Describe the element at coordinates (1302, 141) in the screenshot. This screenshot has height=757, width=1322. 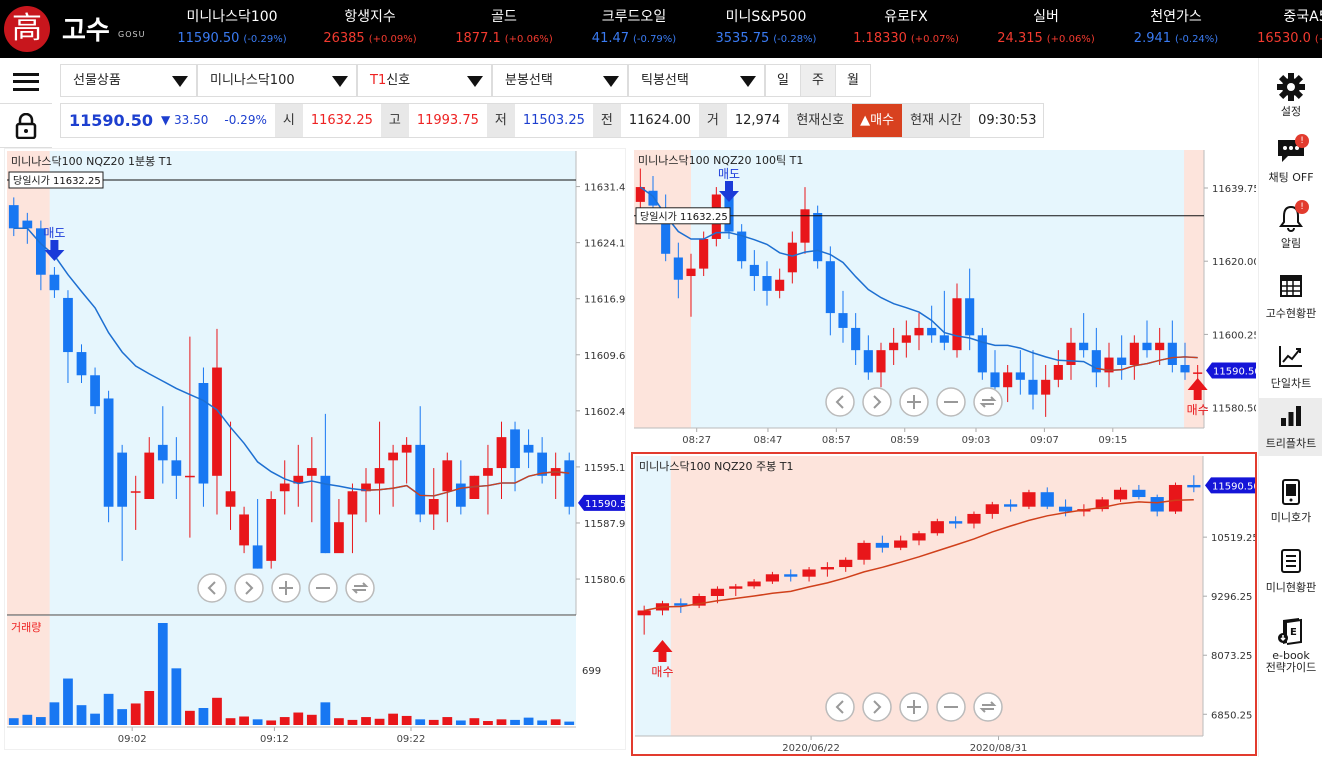
I see `notification-badge: !` at that location.